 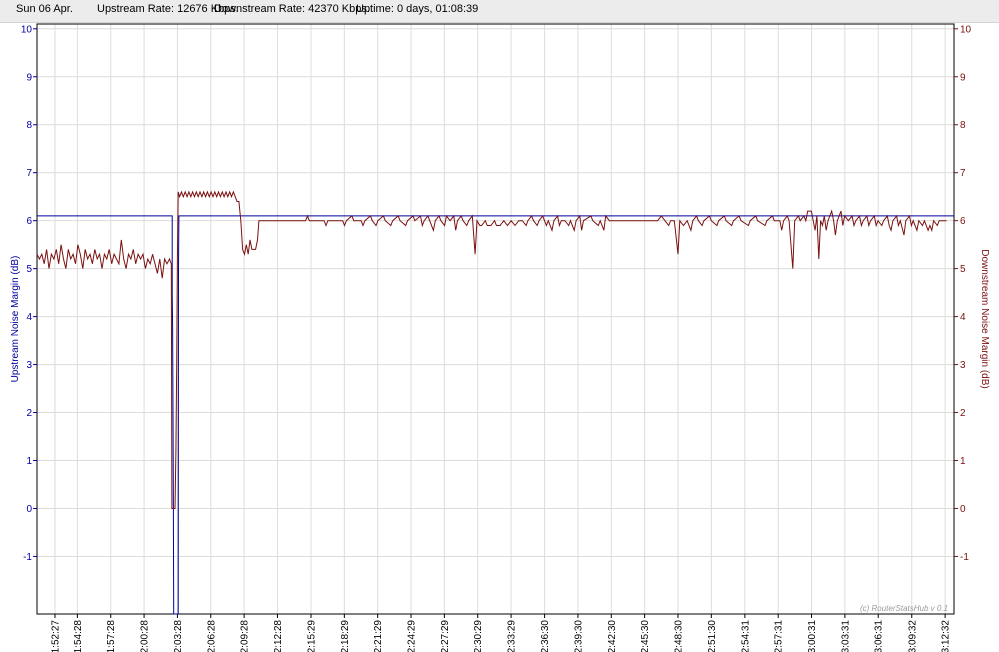 I want to click on y-tick-label-right: 5, so click(x=963, y=269).